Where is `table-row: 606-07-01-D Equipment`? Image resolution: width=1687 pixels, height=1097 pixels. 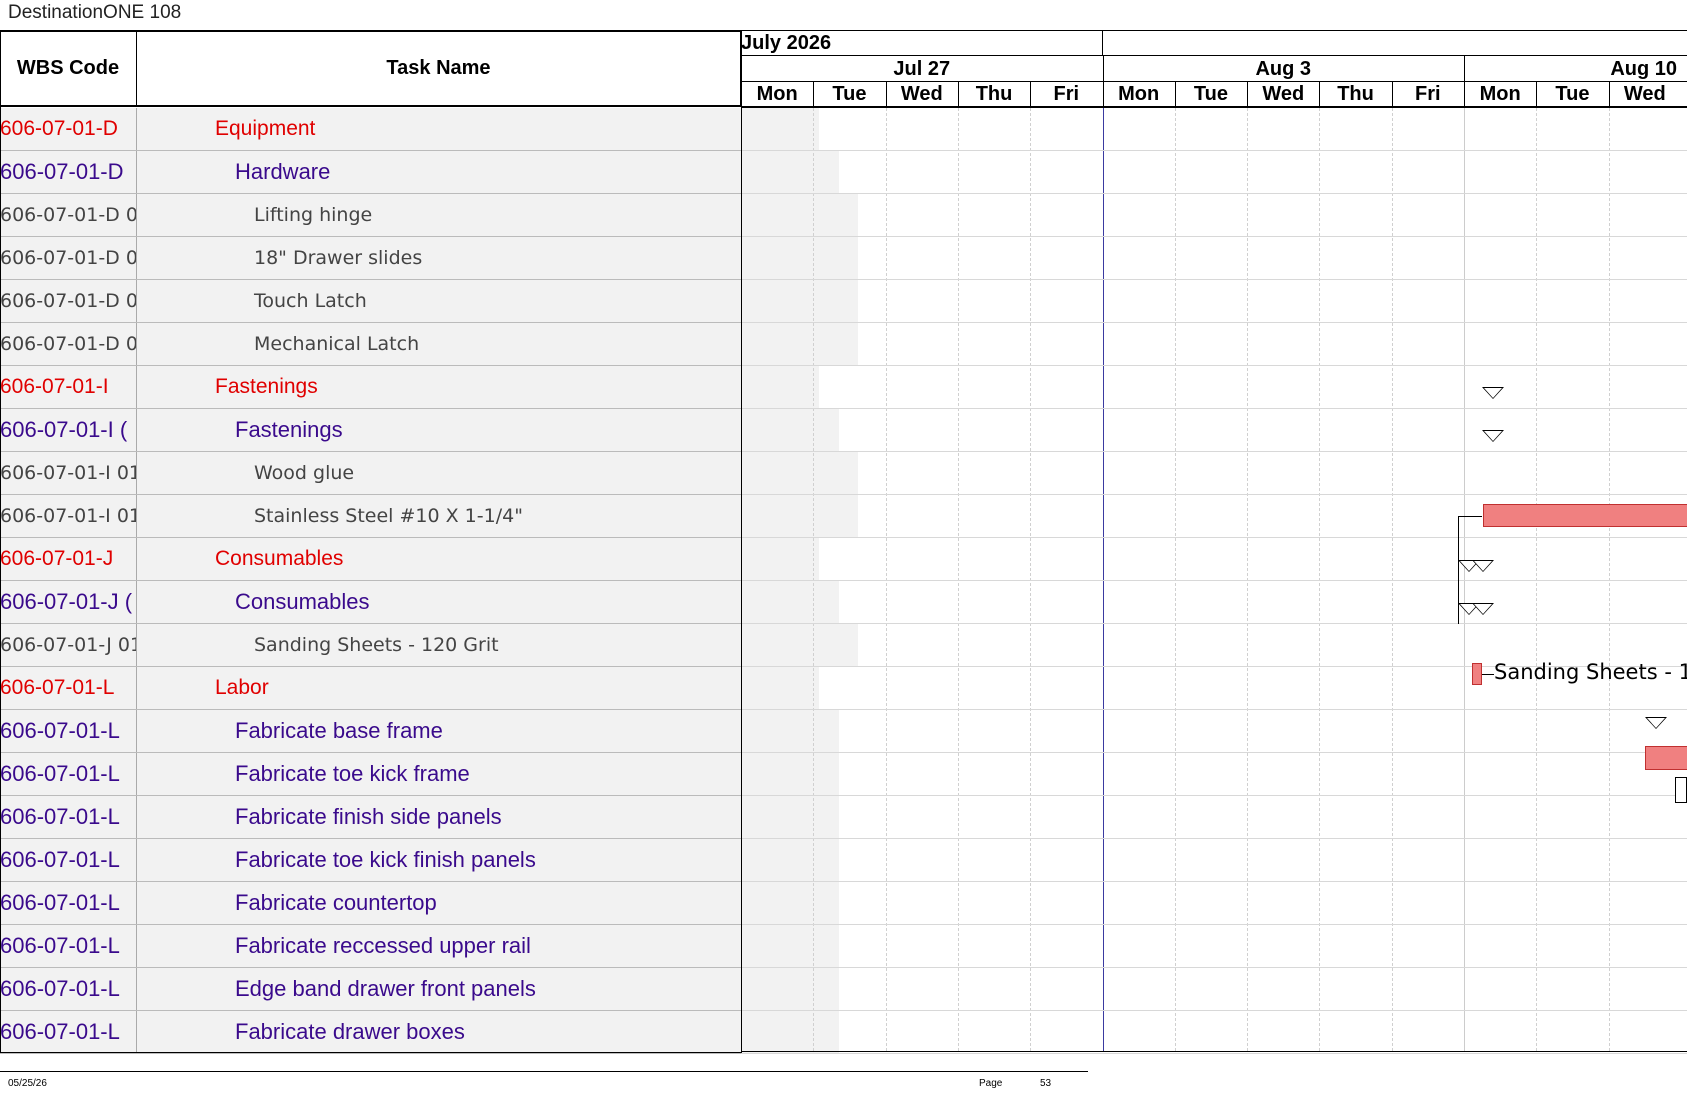 table-row: 606-07-01-D Equipment is located at coordinates (409, 129).